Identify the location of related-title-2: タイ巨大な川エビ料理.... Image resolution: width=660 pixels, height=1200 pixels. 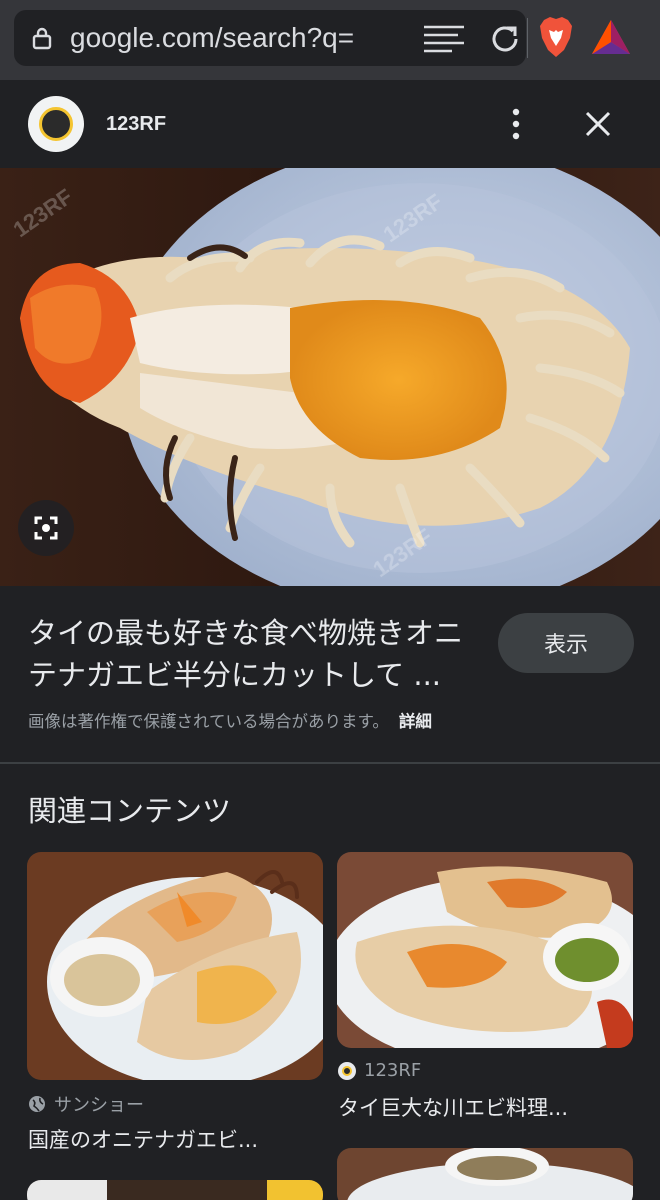
(453, 1107).